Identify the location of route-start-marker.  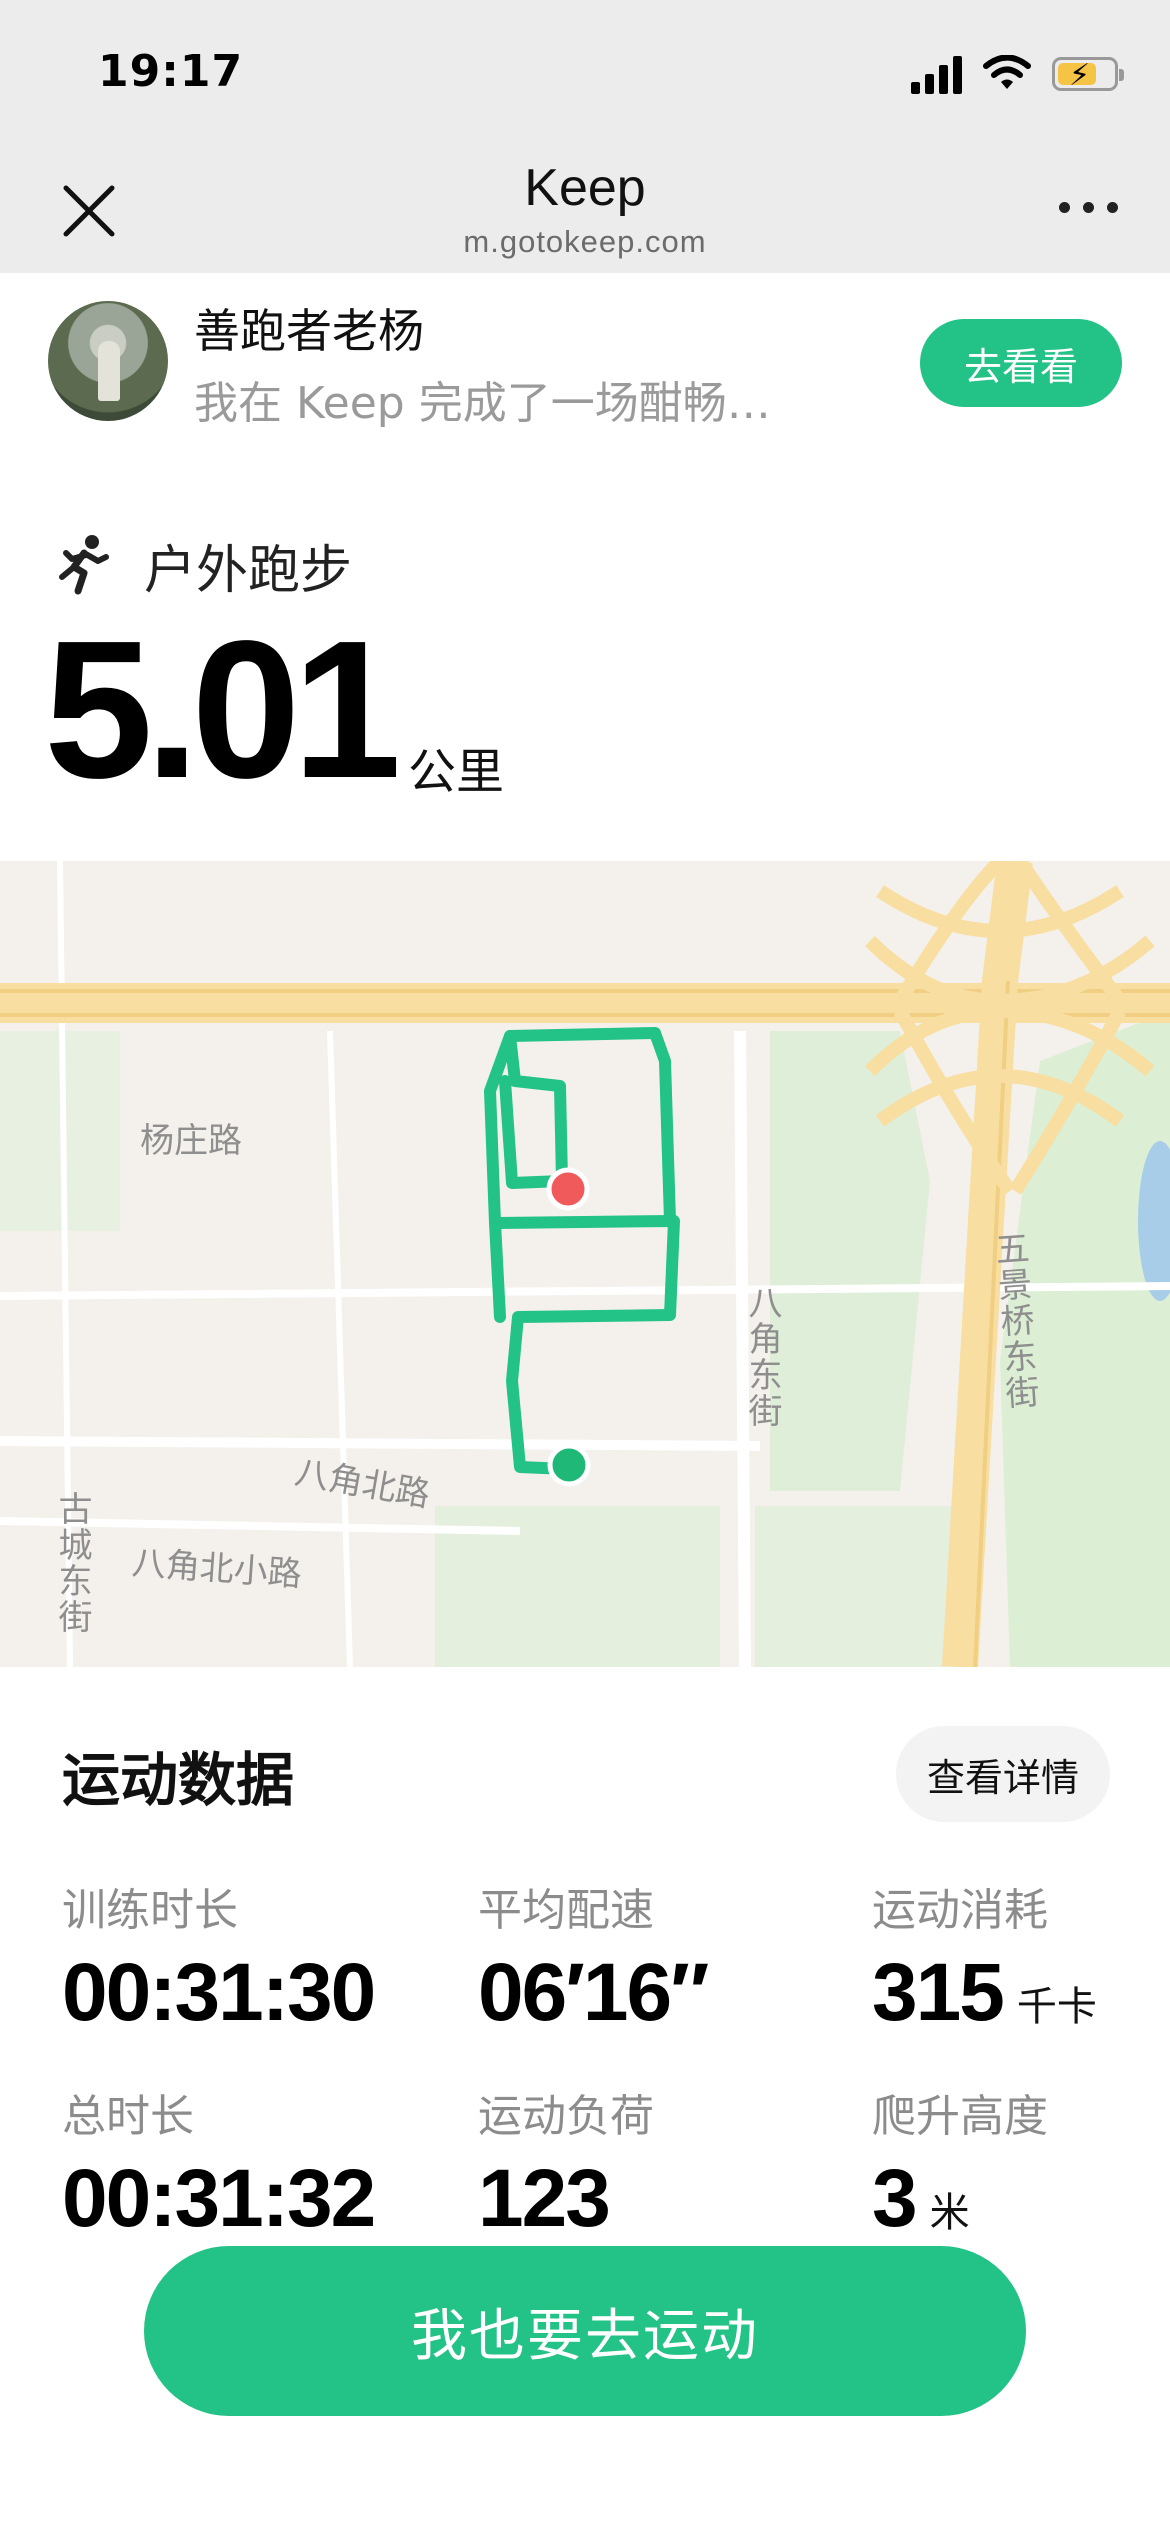
(569, 1465).